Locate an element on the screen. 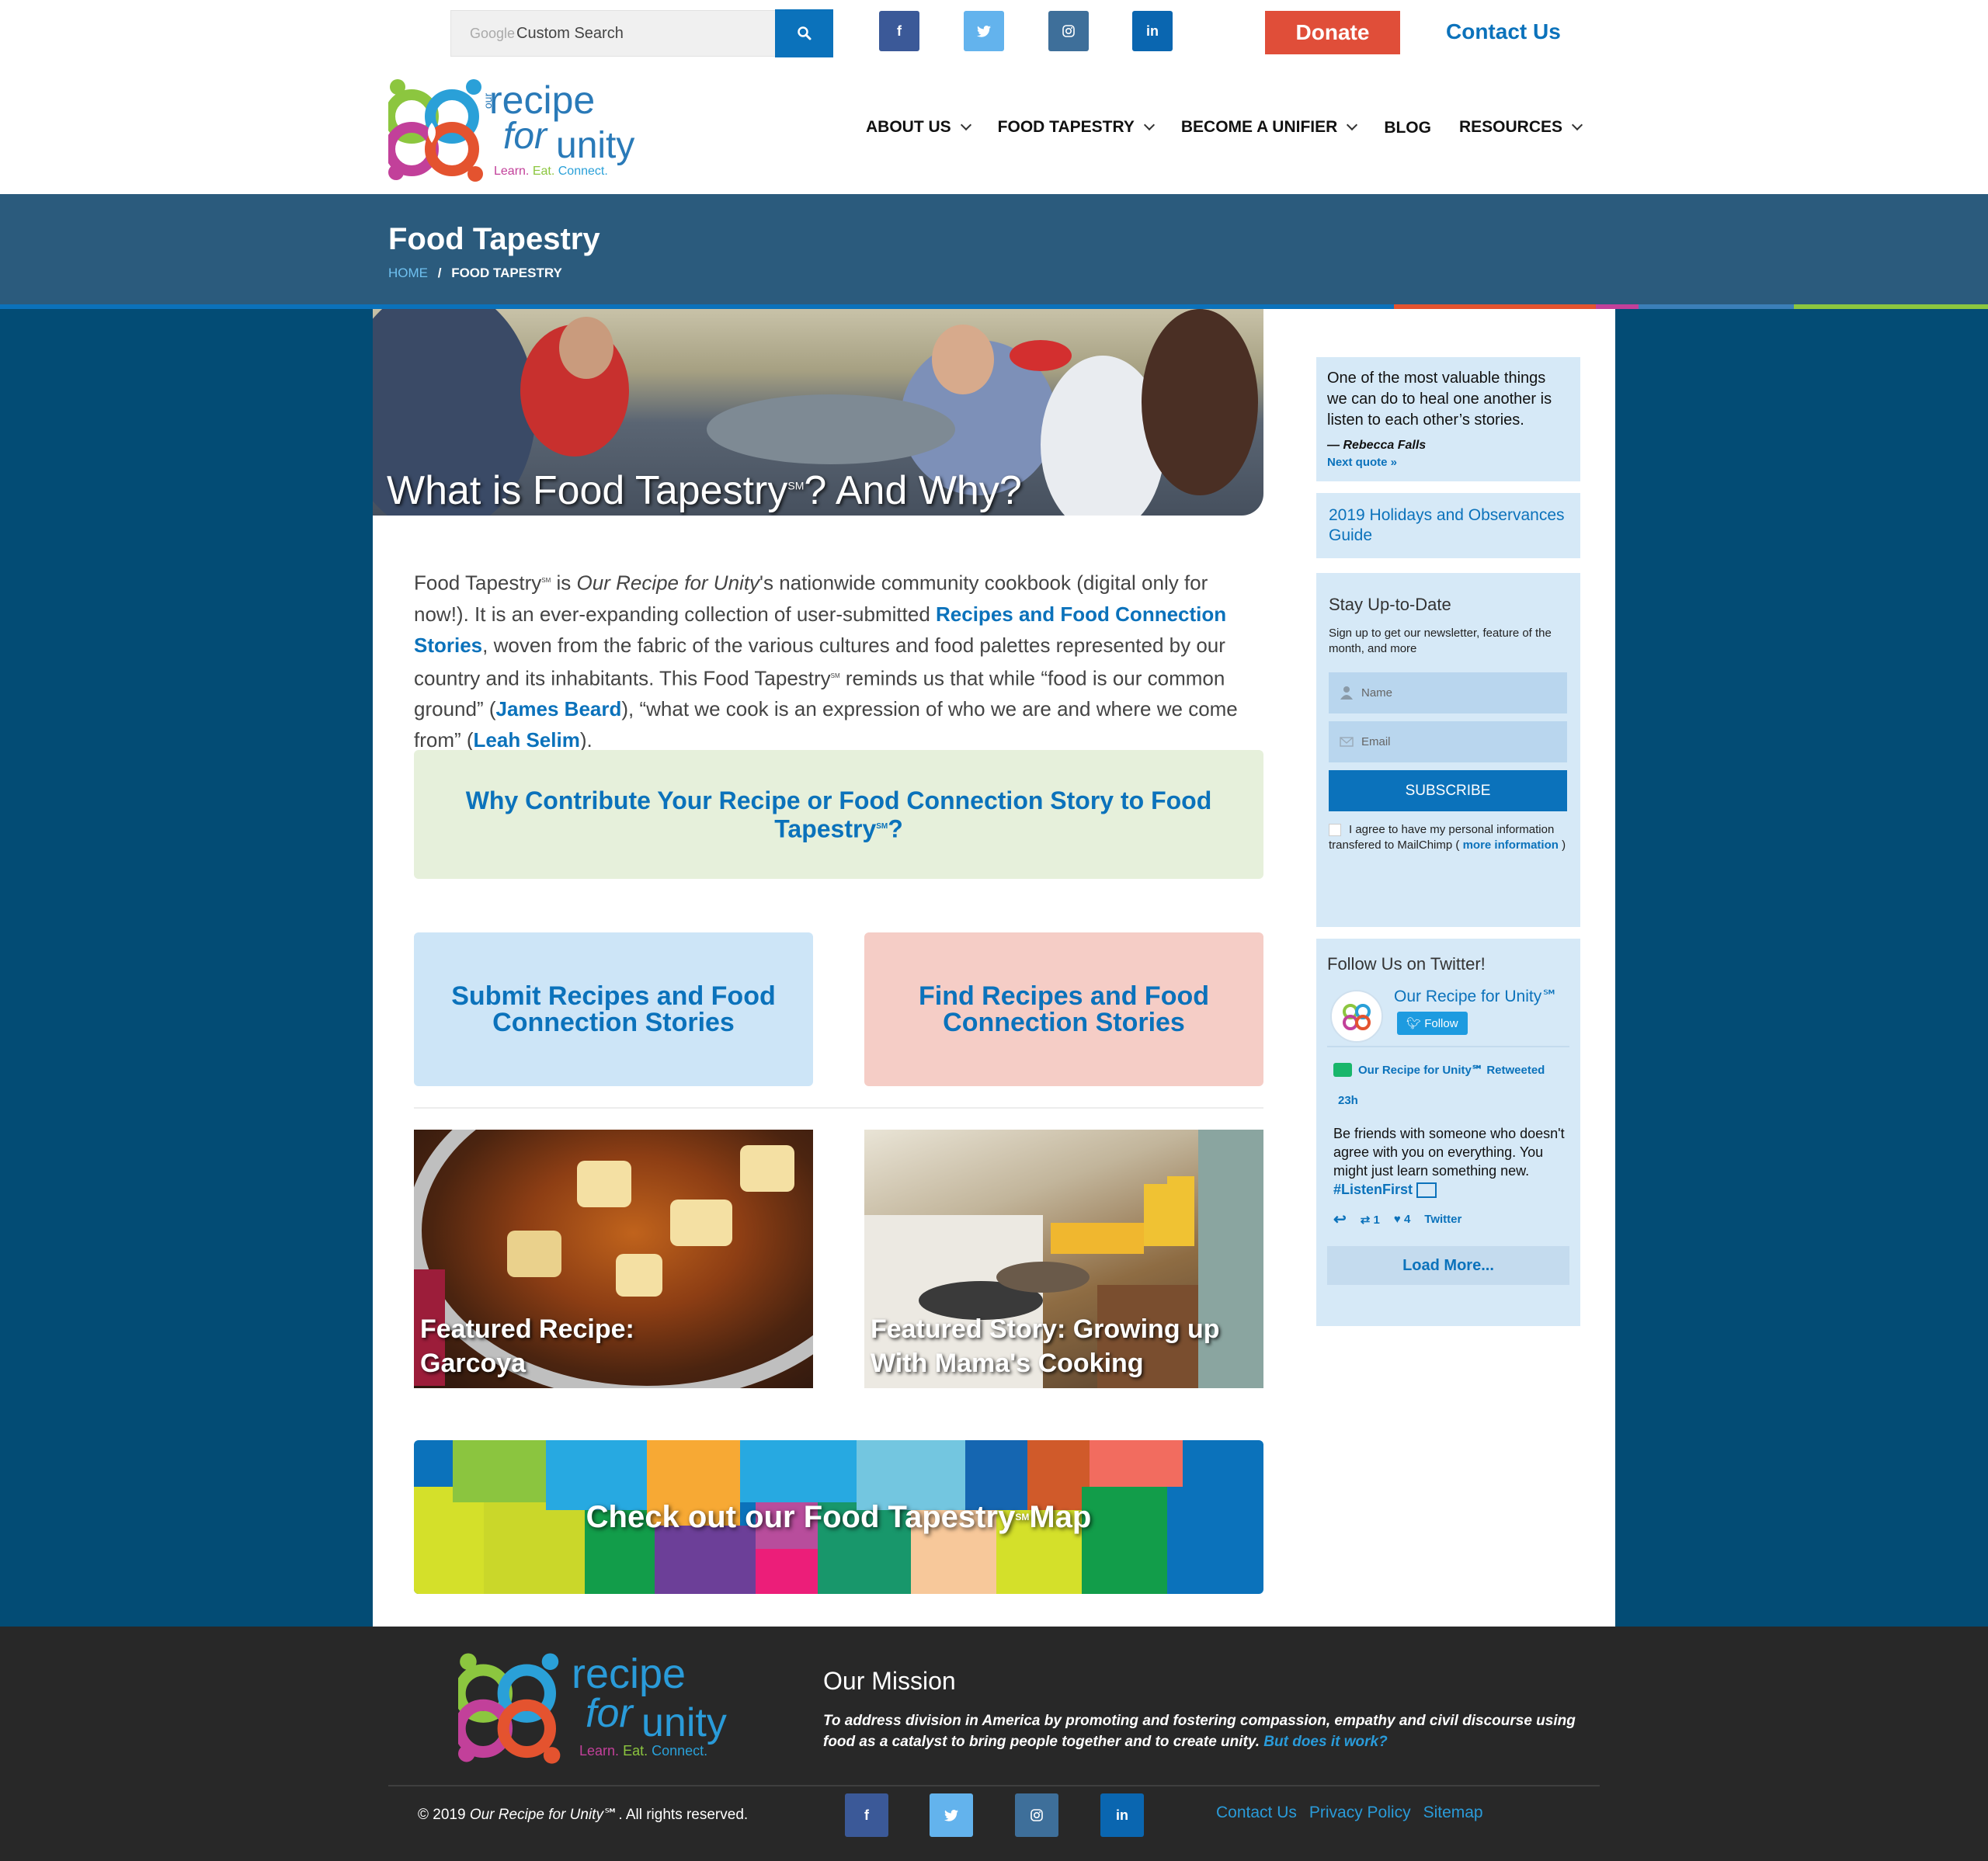  page-title: Food Tapestry is located at coordinates (494, 239).